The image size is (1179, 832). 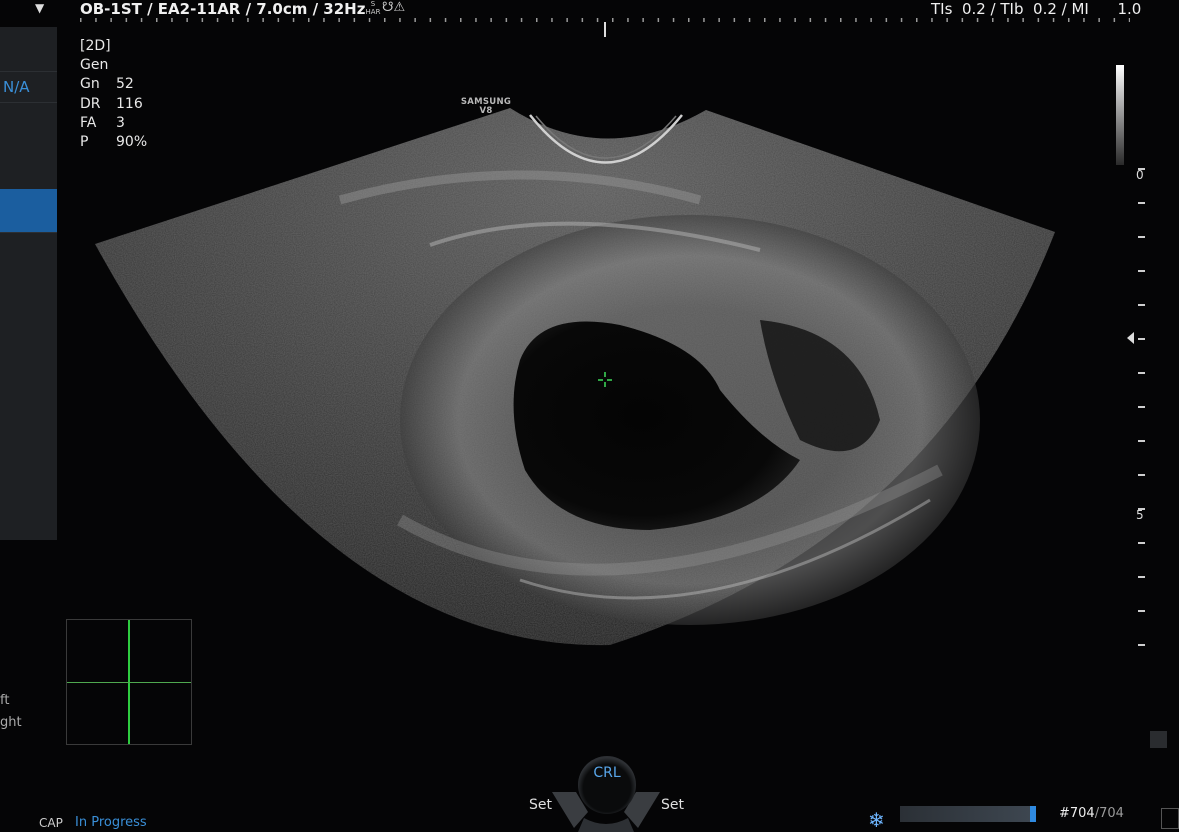 What do you see at coordinates (1140, 515) in the screenshot?
I see `depth-label-5: 5` at bounding box center [1140, 515].